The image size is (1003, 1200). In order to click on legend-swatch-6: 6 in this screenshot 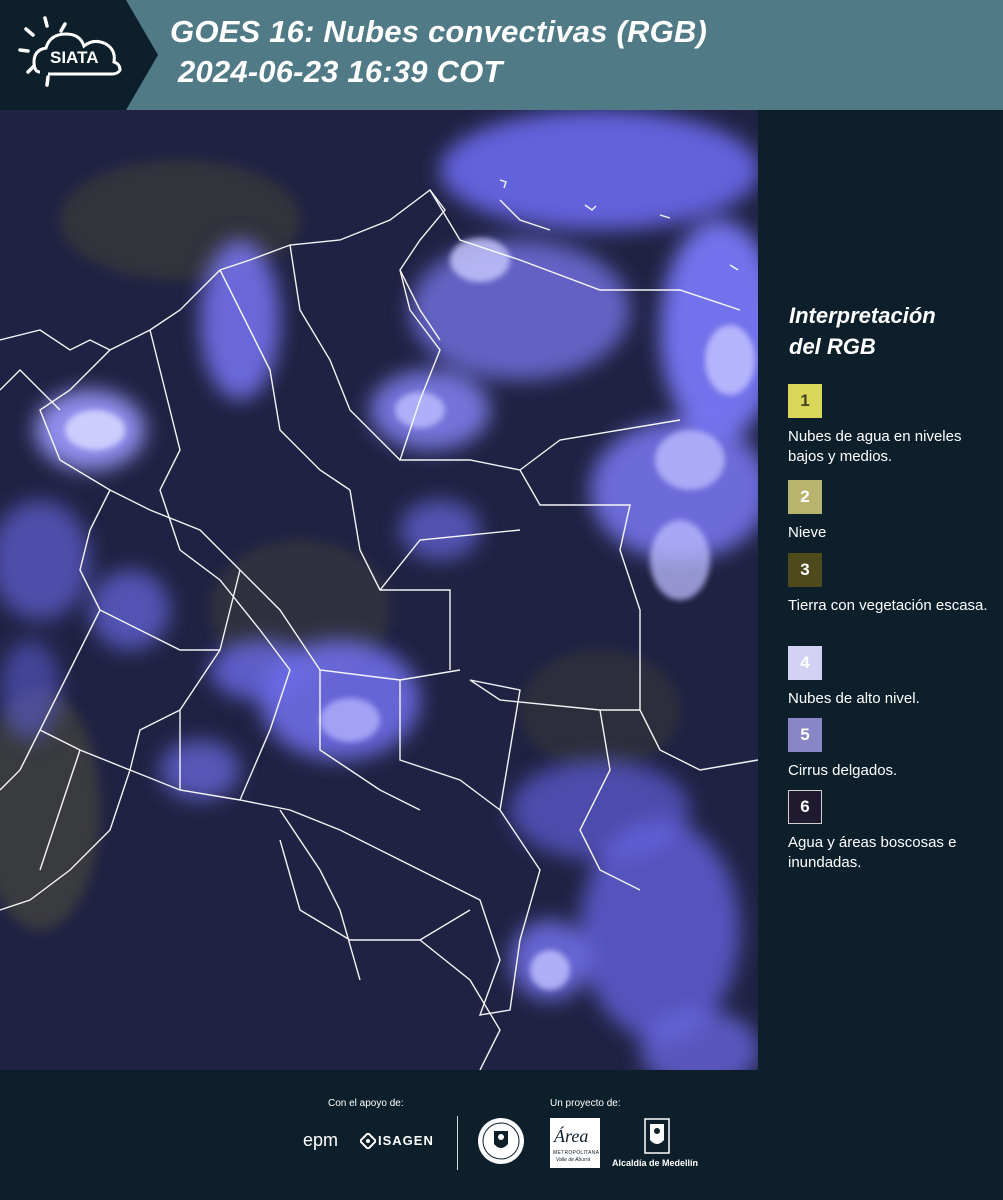, I will do `click(805, 807)`.